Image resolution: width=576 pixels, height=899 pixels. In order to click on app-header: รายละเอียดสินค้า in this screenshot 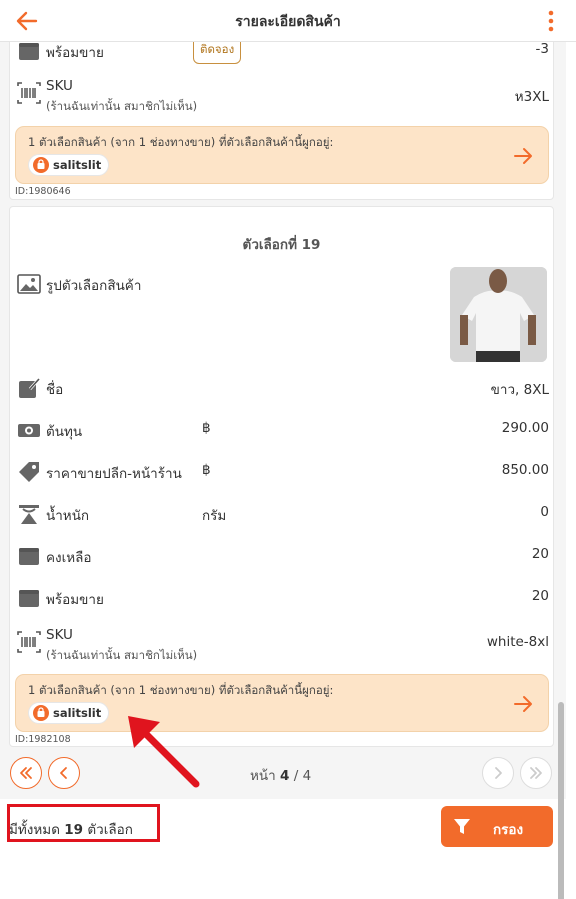, I will do `click(288, 21)`.